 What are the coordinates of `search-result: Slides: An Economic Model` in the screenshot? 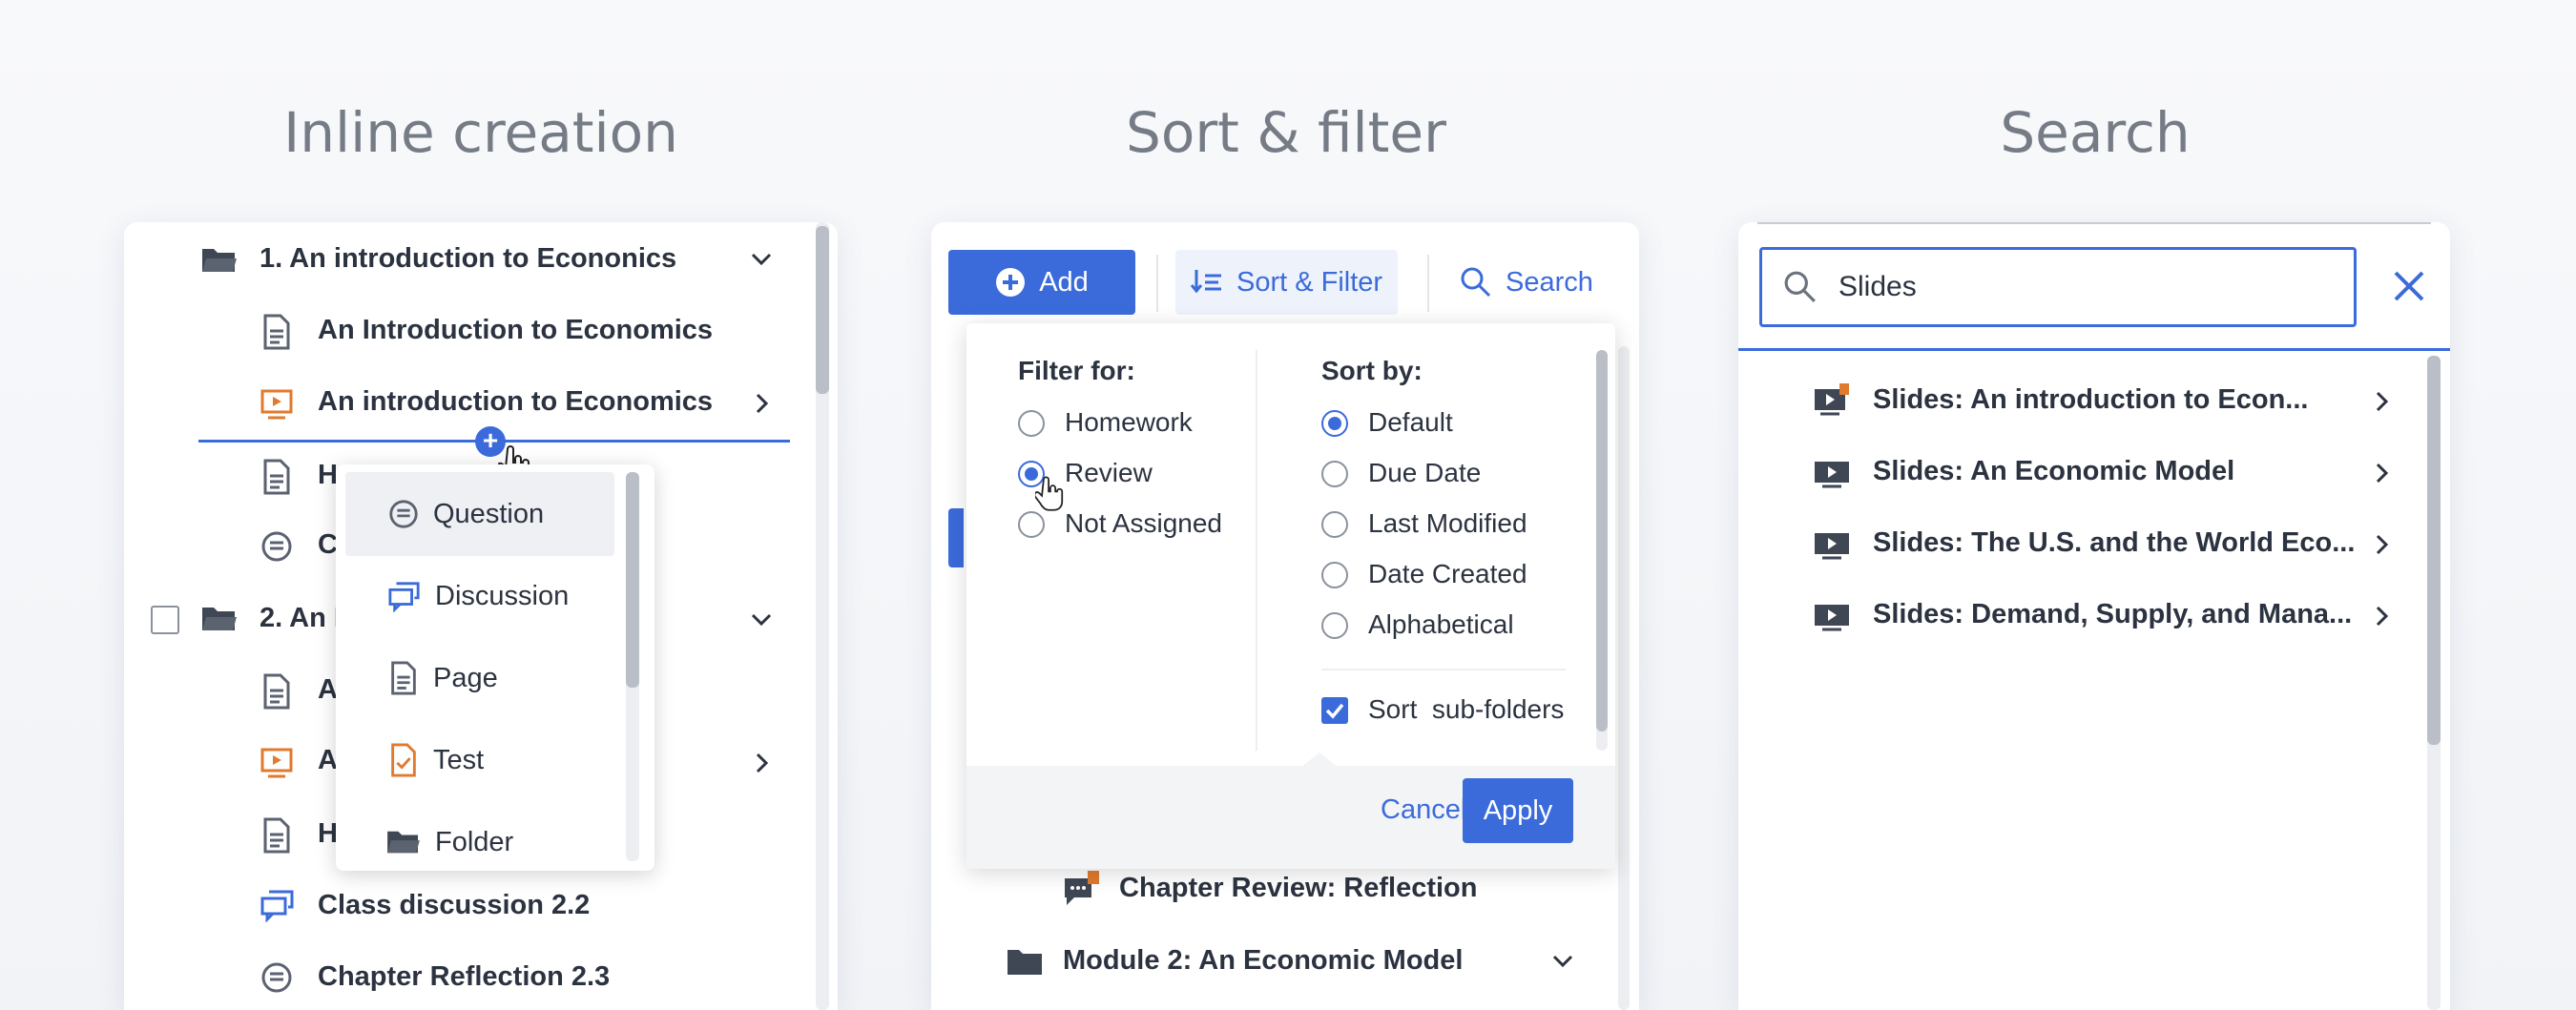 It's located at (2053, 471).